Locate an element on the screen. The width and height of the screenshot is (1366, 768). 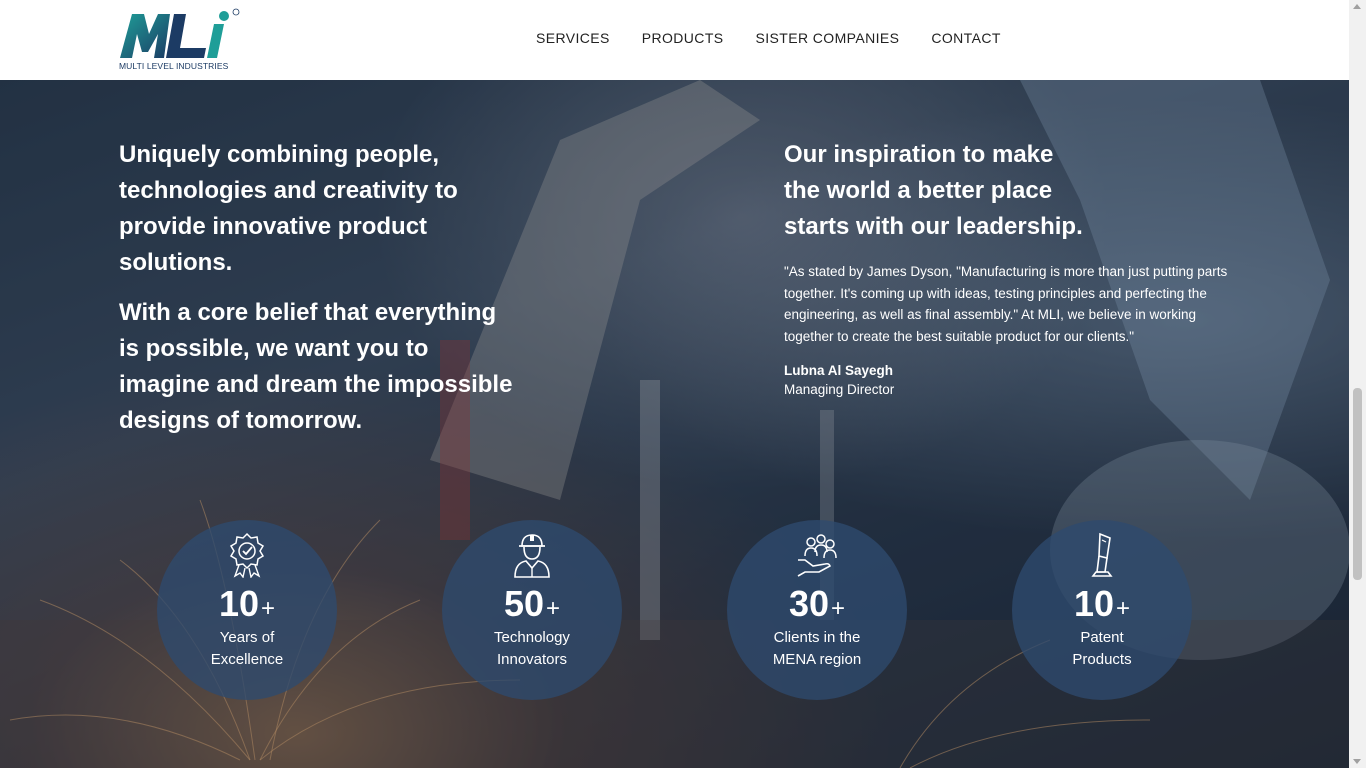
stat-label: Technology Innovators is located at coordinates (532, 648).